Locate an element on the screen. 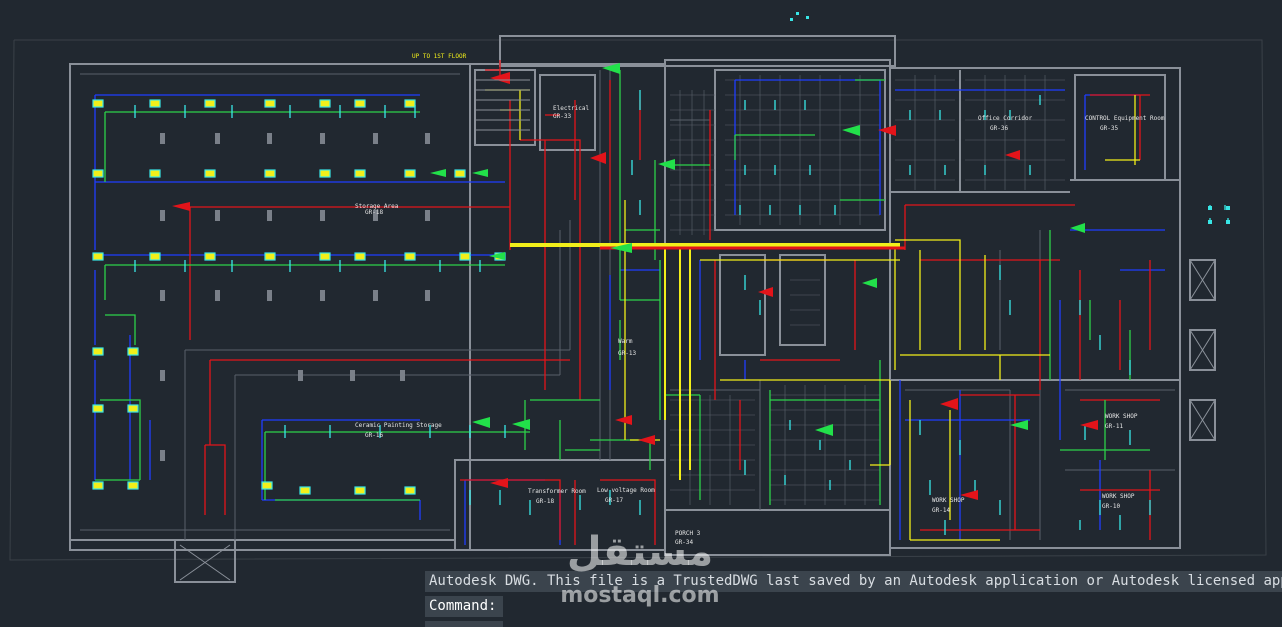 This screenshot has height=627, width=1282. room-office-tag: GR-36 is located at coordinates (999, 128).